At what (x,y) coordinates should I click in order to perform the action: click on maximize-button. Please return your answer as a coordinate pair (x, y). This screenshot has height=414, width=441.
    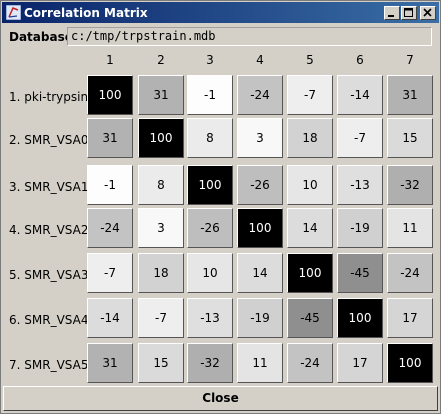
    Looking at the image, I should click on (409, 13).